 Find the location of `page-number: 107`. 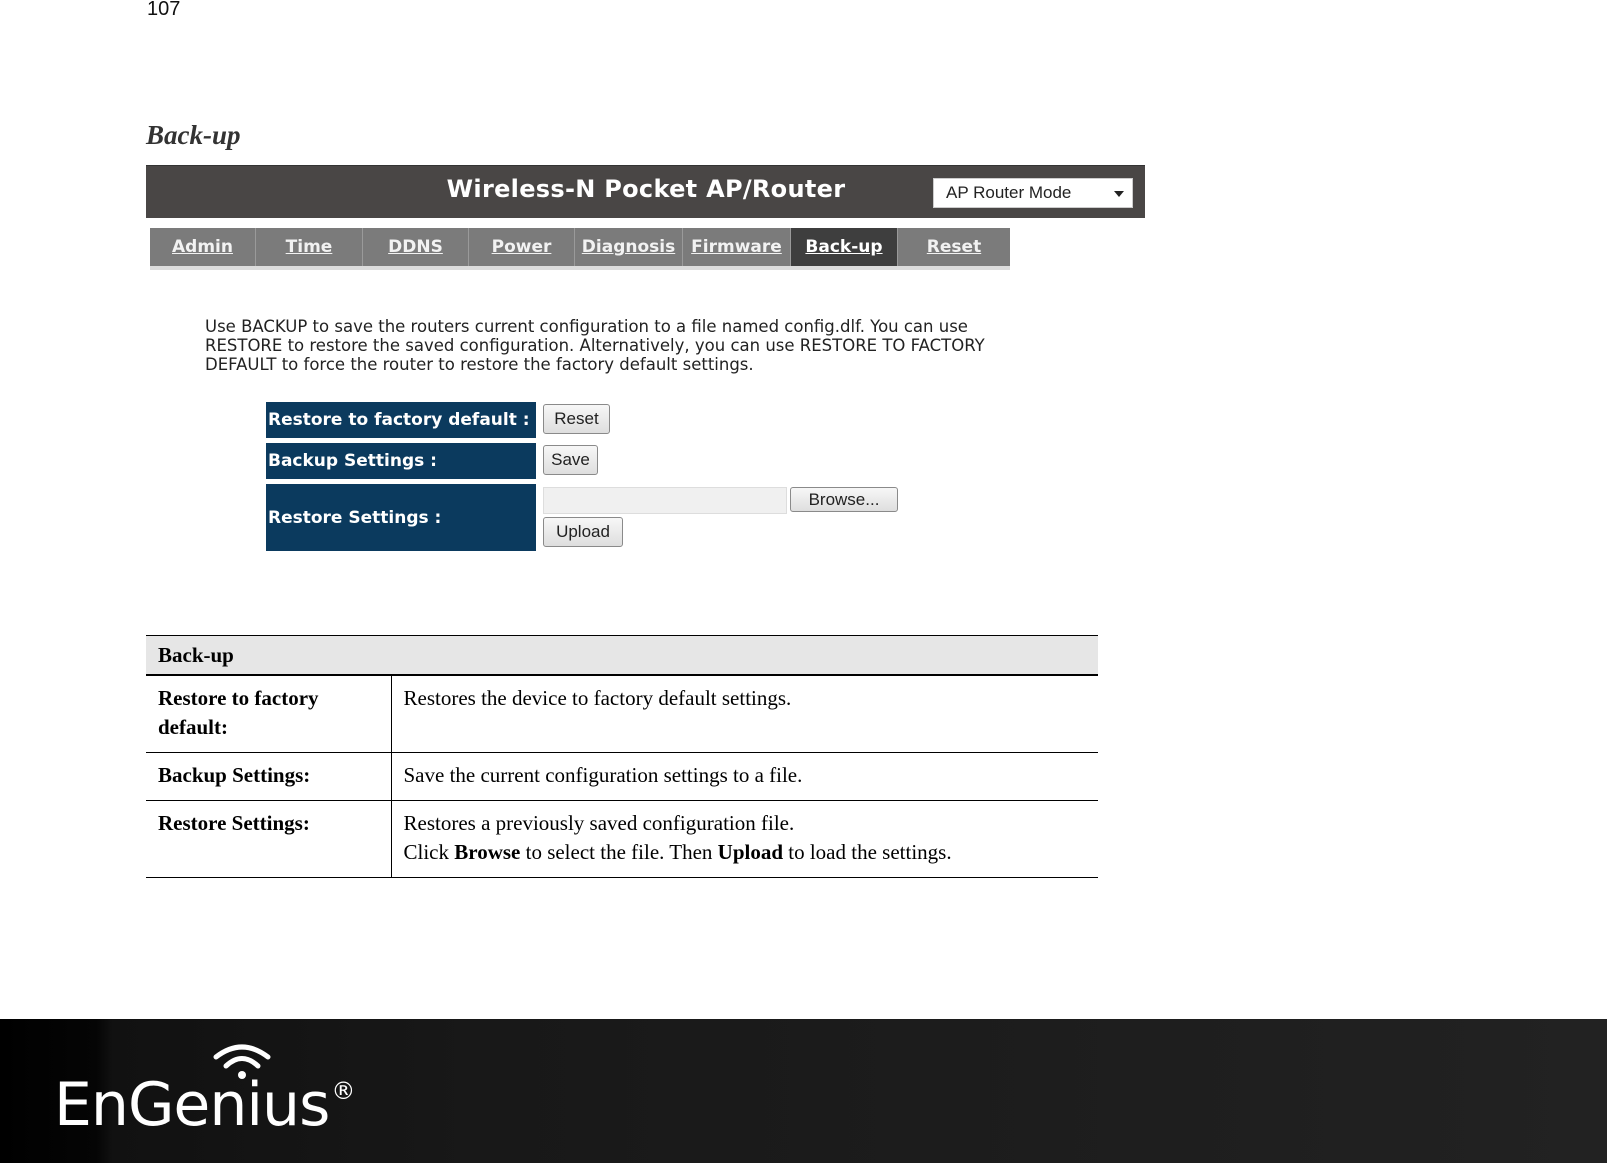

page-number: 107 is located at coordinates (164, 10).